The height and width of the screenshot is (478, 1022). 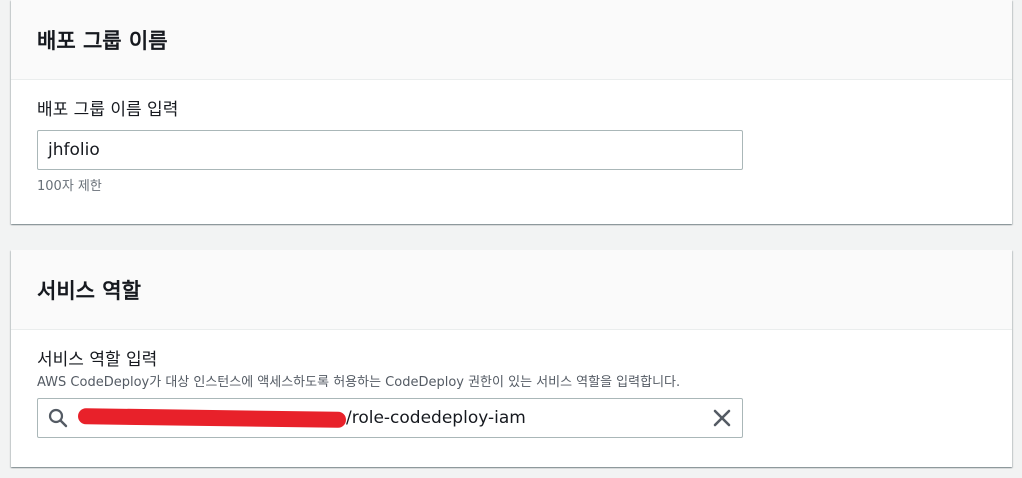 What do you see at coordinates (436, 418) in the screenshot?
I see `service-role-value-text: /role-codedeploy-iam` at bounding box center [436, 418].